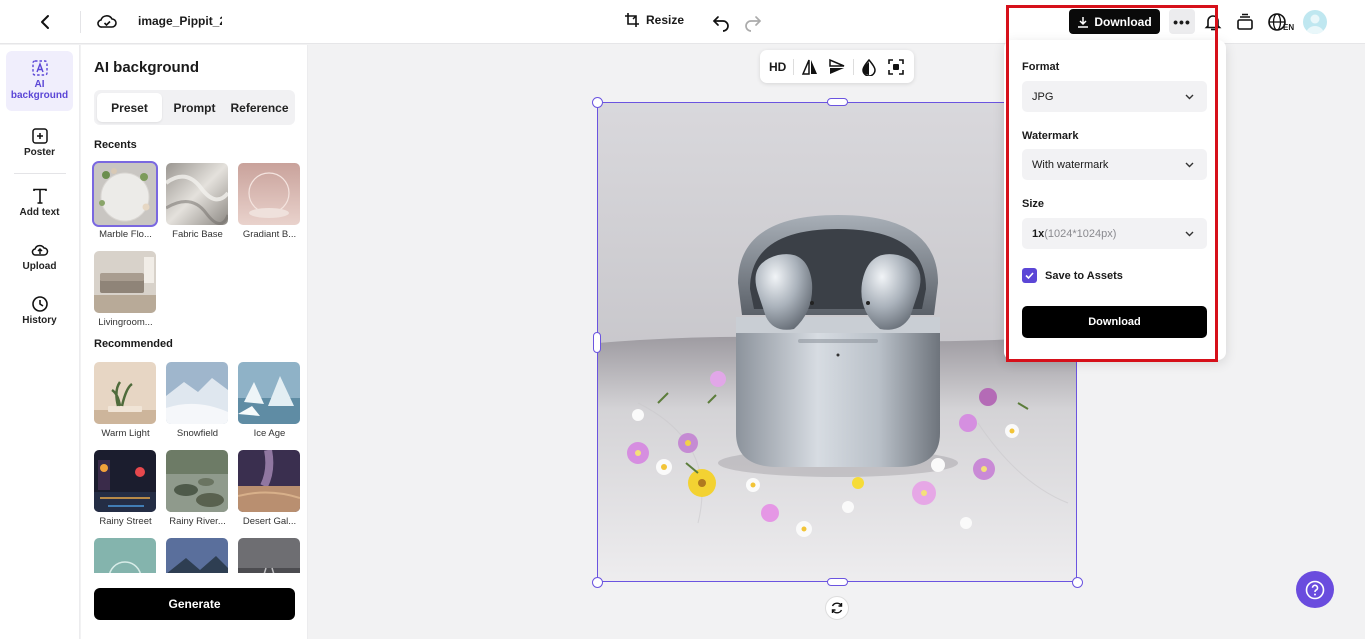 This screenshot has width=1365, height=639. Describe the element at coordinates (836, 66) in the screenshot. I see `flip-vertical-icon` at that location.